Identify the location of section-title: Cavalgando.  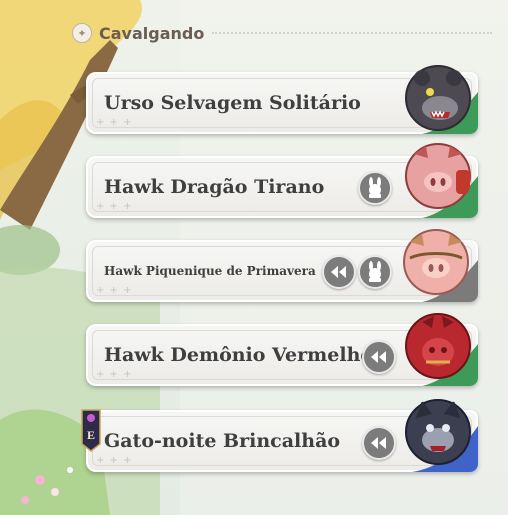
(152, 33).